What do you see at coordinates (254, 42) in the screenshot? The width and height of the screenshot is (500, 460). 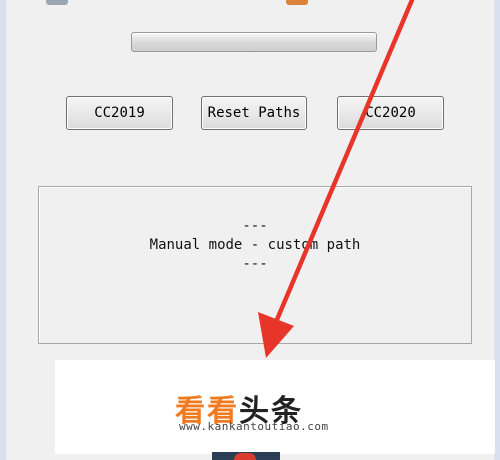 I see `progress-bar` at bounding box center [254, 42].